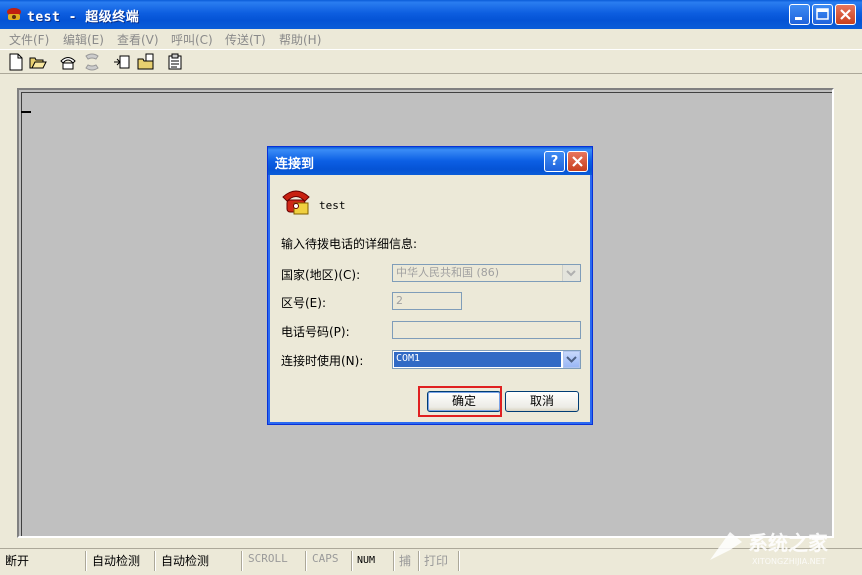  Describe the element at coordinates (29, 39) in the screenshot. I see `menu-file: 文件(F)` at that location.